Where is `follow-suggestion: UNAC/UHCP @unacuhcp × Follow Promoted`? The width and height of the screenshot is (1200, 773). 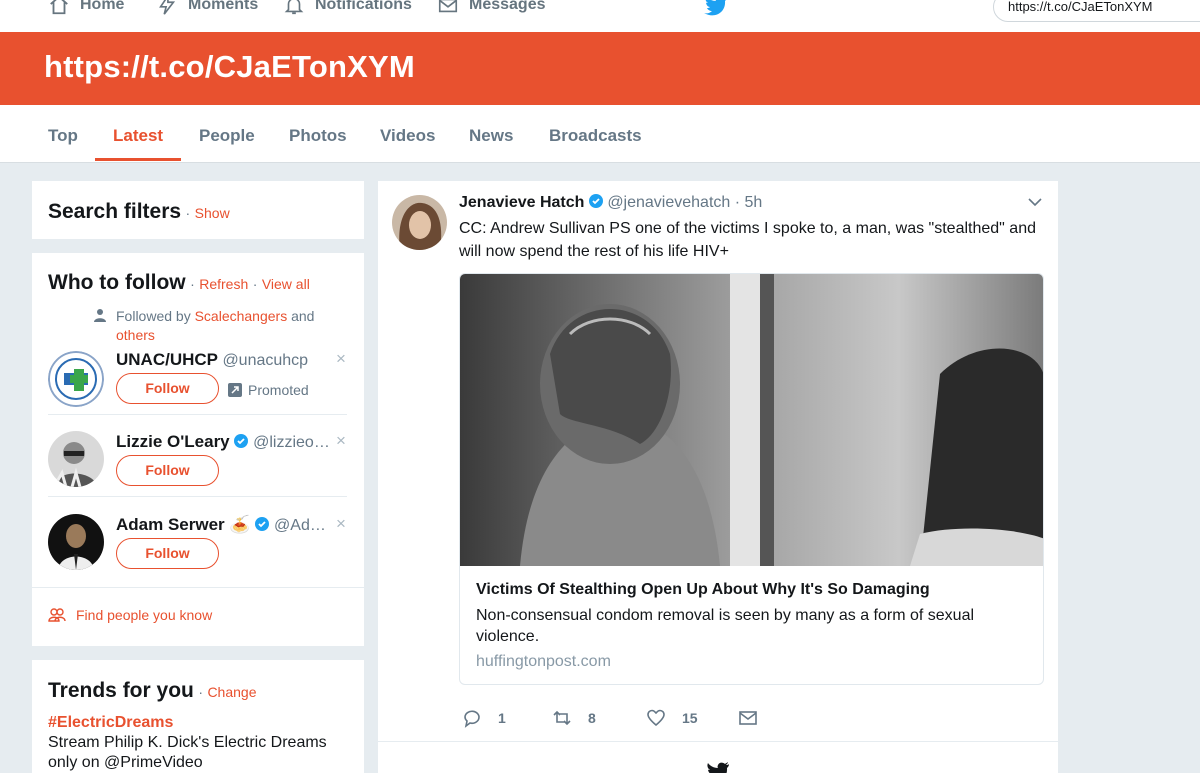 follow-suggestion: UNAC/UHCP @unacuhcp × Follow Promoted is located at coordinates (198, 386).